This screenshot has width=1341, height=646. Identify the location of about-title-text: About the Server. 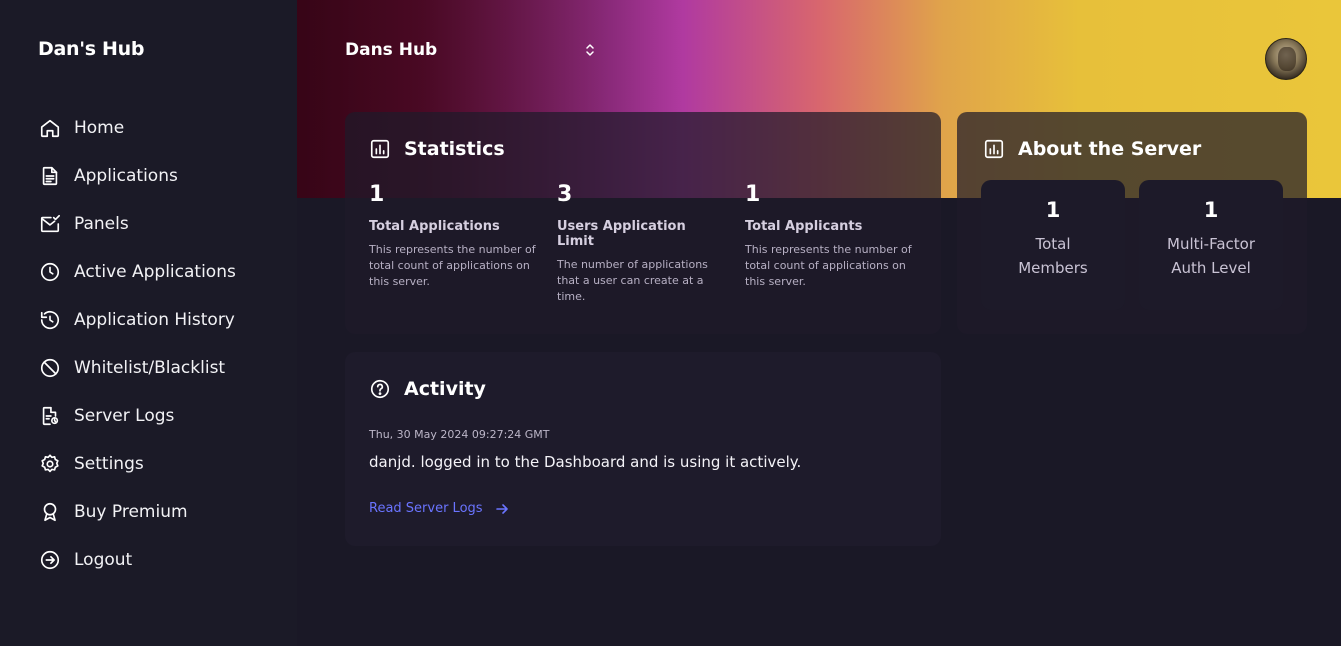
(1110, 149).